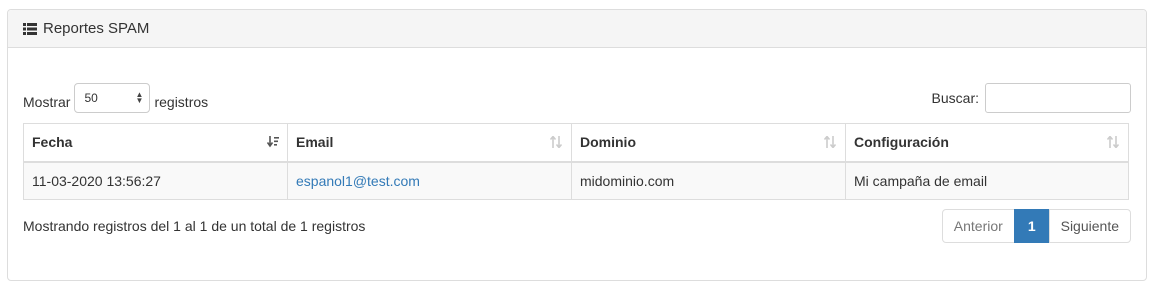 The image size is (1161, 298). What do you see at coordinates (91, 98) in the screenshot?
I see `length-select-value: 50` at bounding box center [91, 98].